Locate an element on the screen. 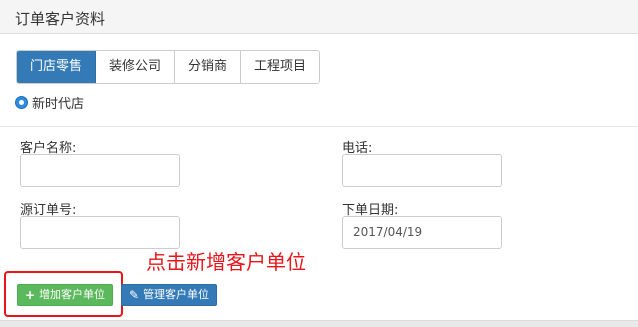  phone-input is located at coordinates (422, 170).